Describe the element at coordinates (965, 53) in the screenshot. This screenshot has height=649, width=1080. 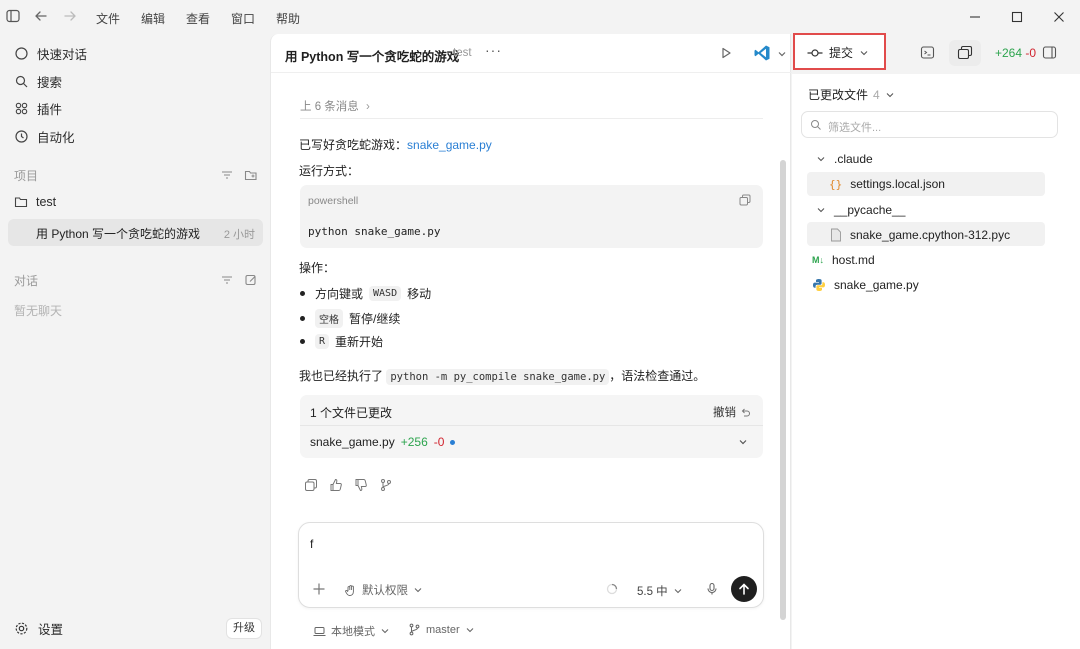
I see `diff-panel-toggle` at that location.